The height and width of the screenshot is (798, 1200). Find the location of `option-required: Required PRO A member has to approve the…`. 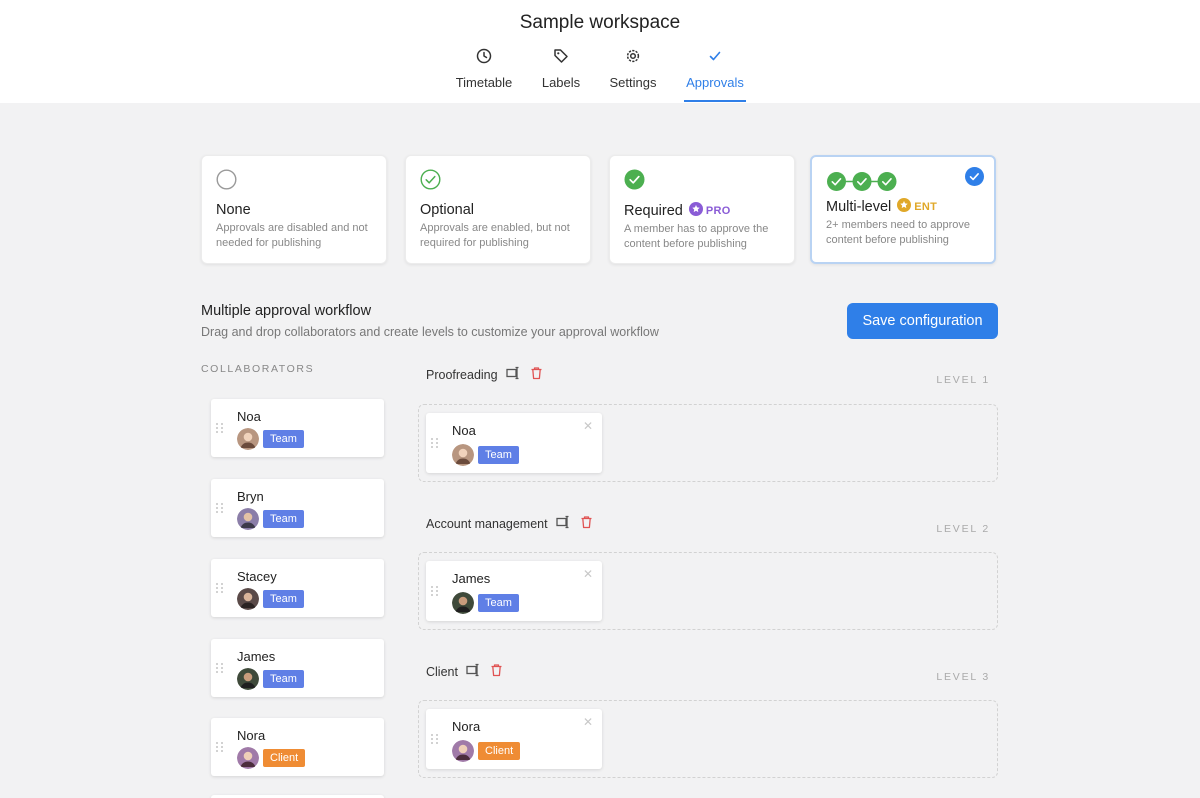

option-required: Required PRO A member has to approve the… is located at coordinates (702, 209).